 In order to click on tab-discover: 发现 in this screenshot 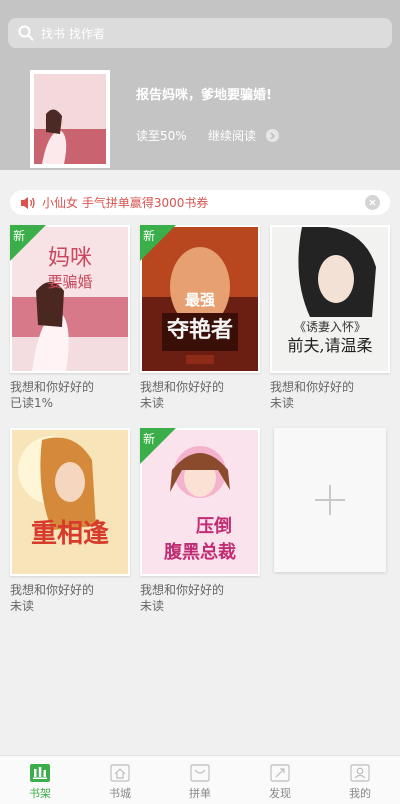, I will do `click(280, 780)`.